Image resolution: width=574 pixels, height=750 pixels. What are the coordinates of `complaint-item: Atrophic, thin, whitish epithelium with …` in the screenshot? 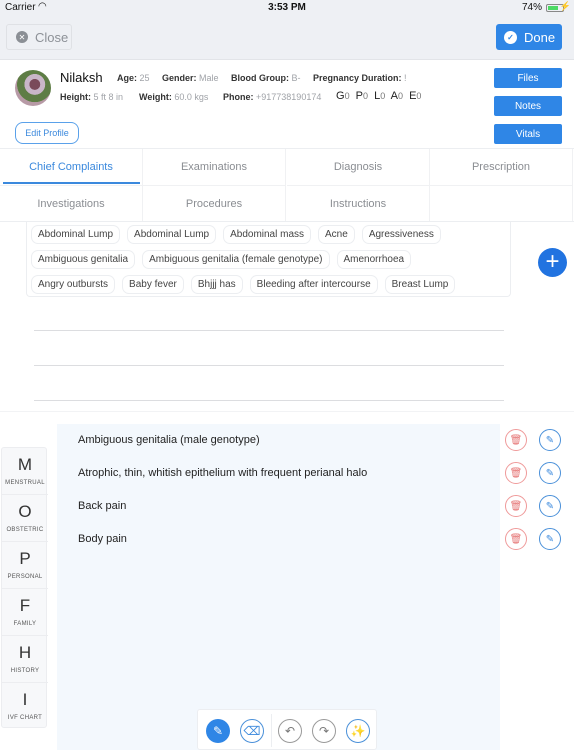 It's located at (223, 473).